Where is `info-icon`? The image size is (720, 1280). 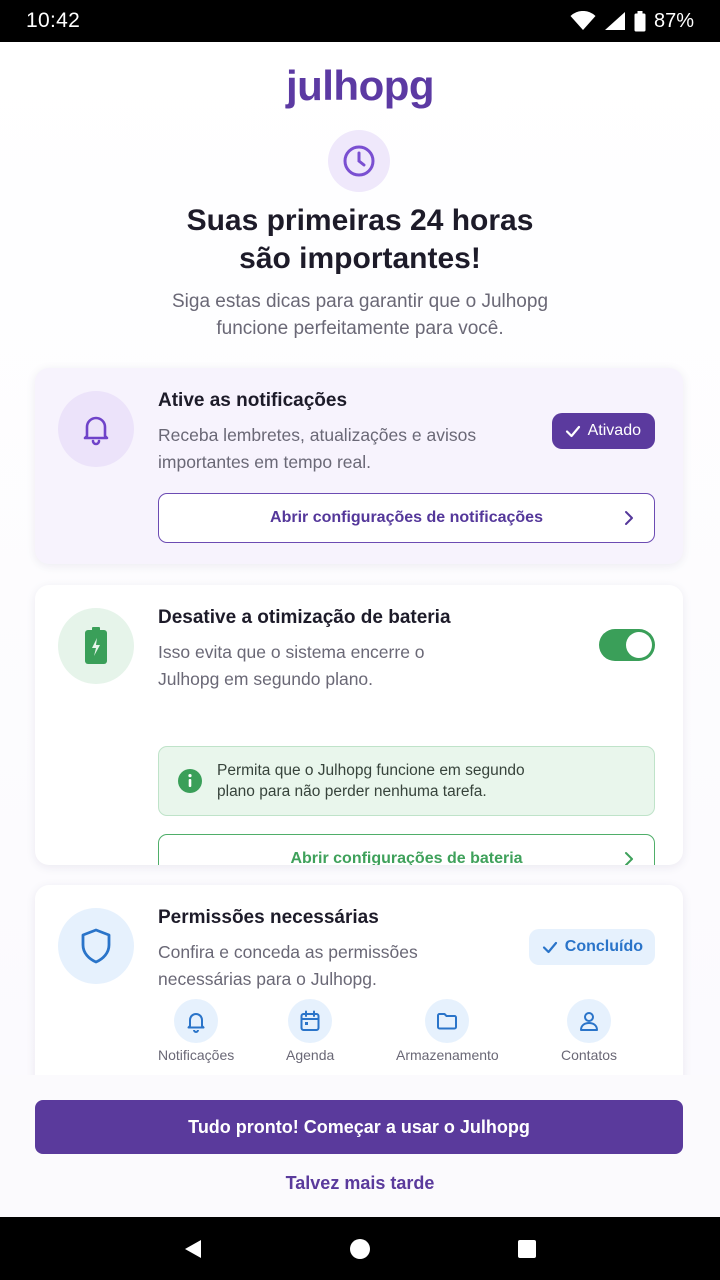 info-icon is located at coordinates (190, 781).